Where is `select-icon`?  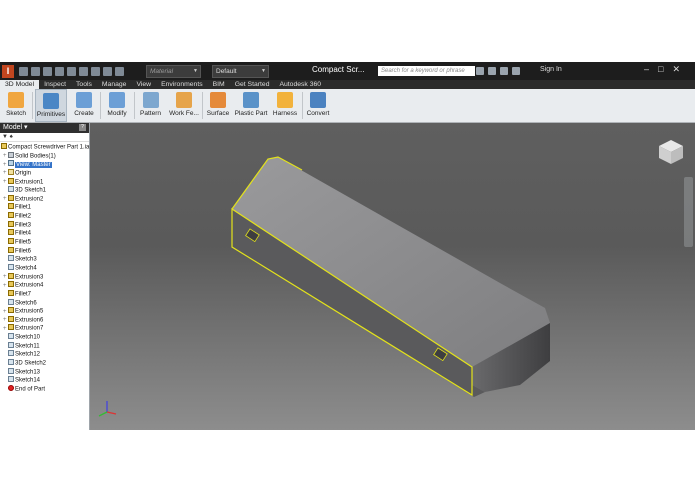
select-icon is located at coordinates (107, 71).